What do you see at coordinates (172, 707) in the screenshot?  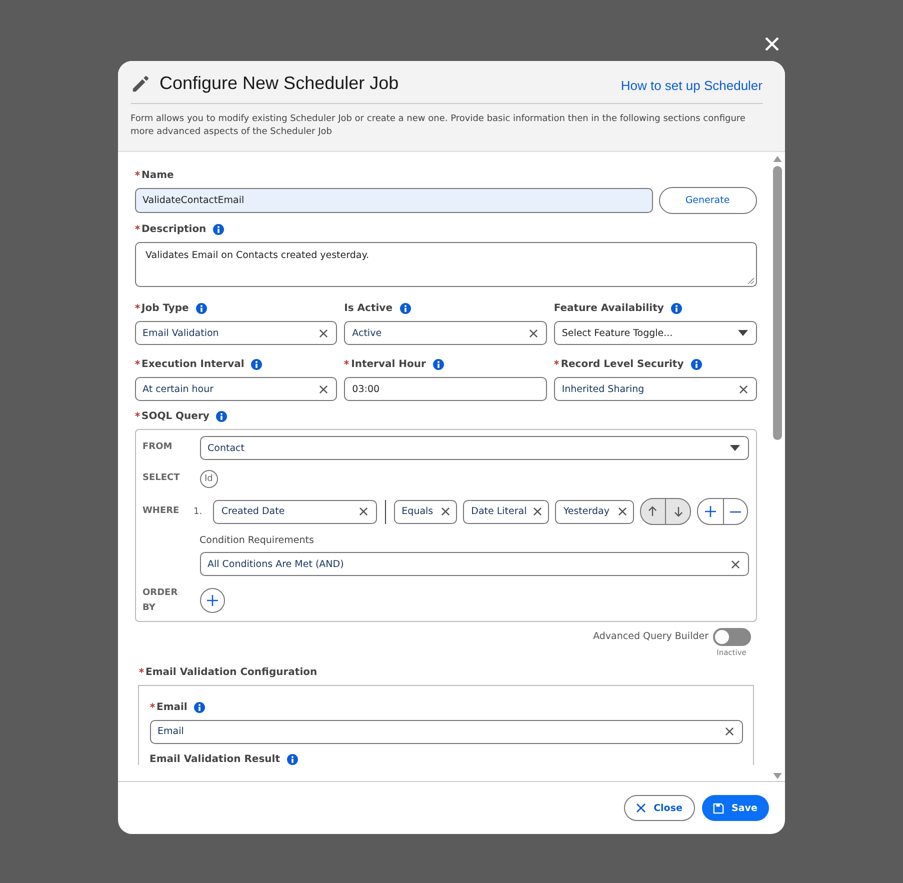 I see `field-label: Email` at bounding box center [172, 707].